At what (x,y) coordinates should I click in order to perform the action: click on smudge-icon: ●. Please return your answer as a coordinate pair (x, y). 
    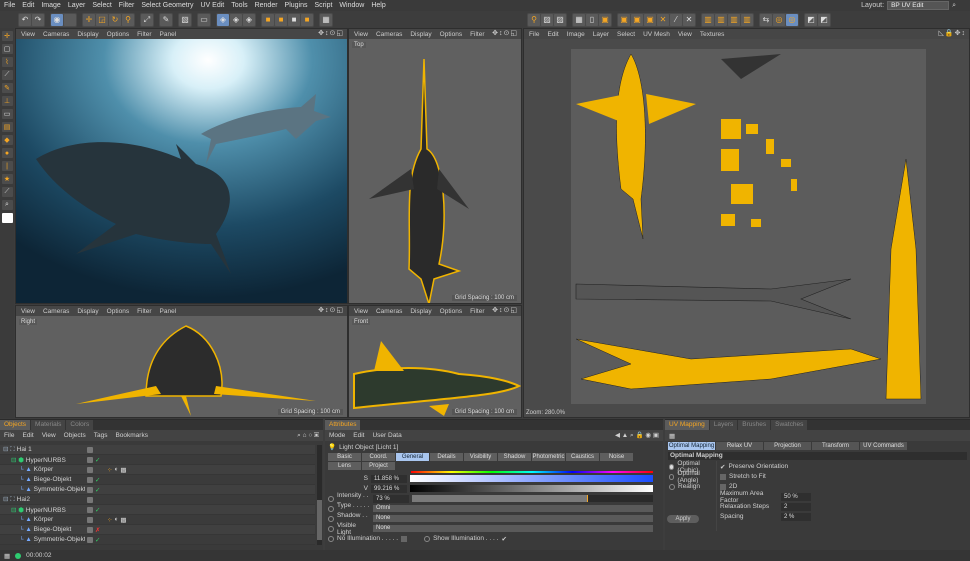
    Looking at the image, I should click on (7, 153).